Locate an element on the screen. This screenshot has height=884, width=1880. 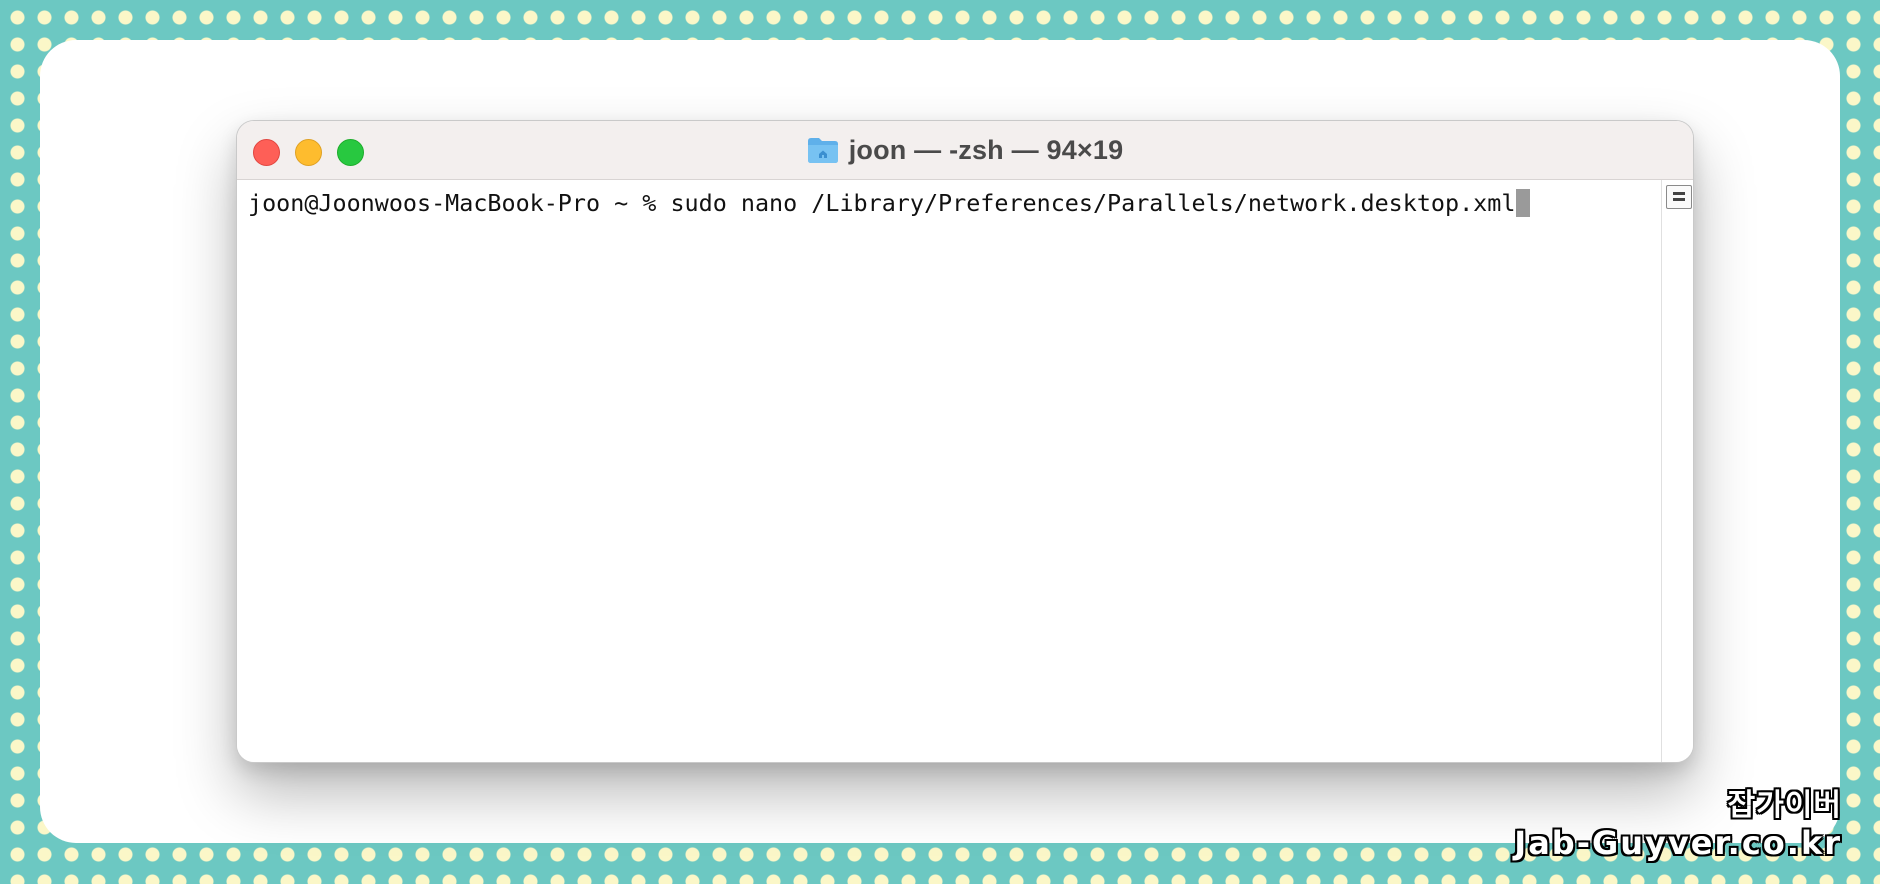
window-title: joon — -zsh — 94×19 is located at coordinates (986, 149).